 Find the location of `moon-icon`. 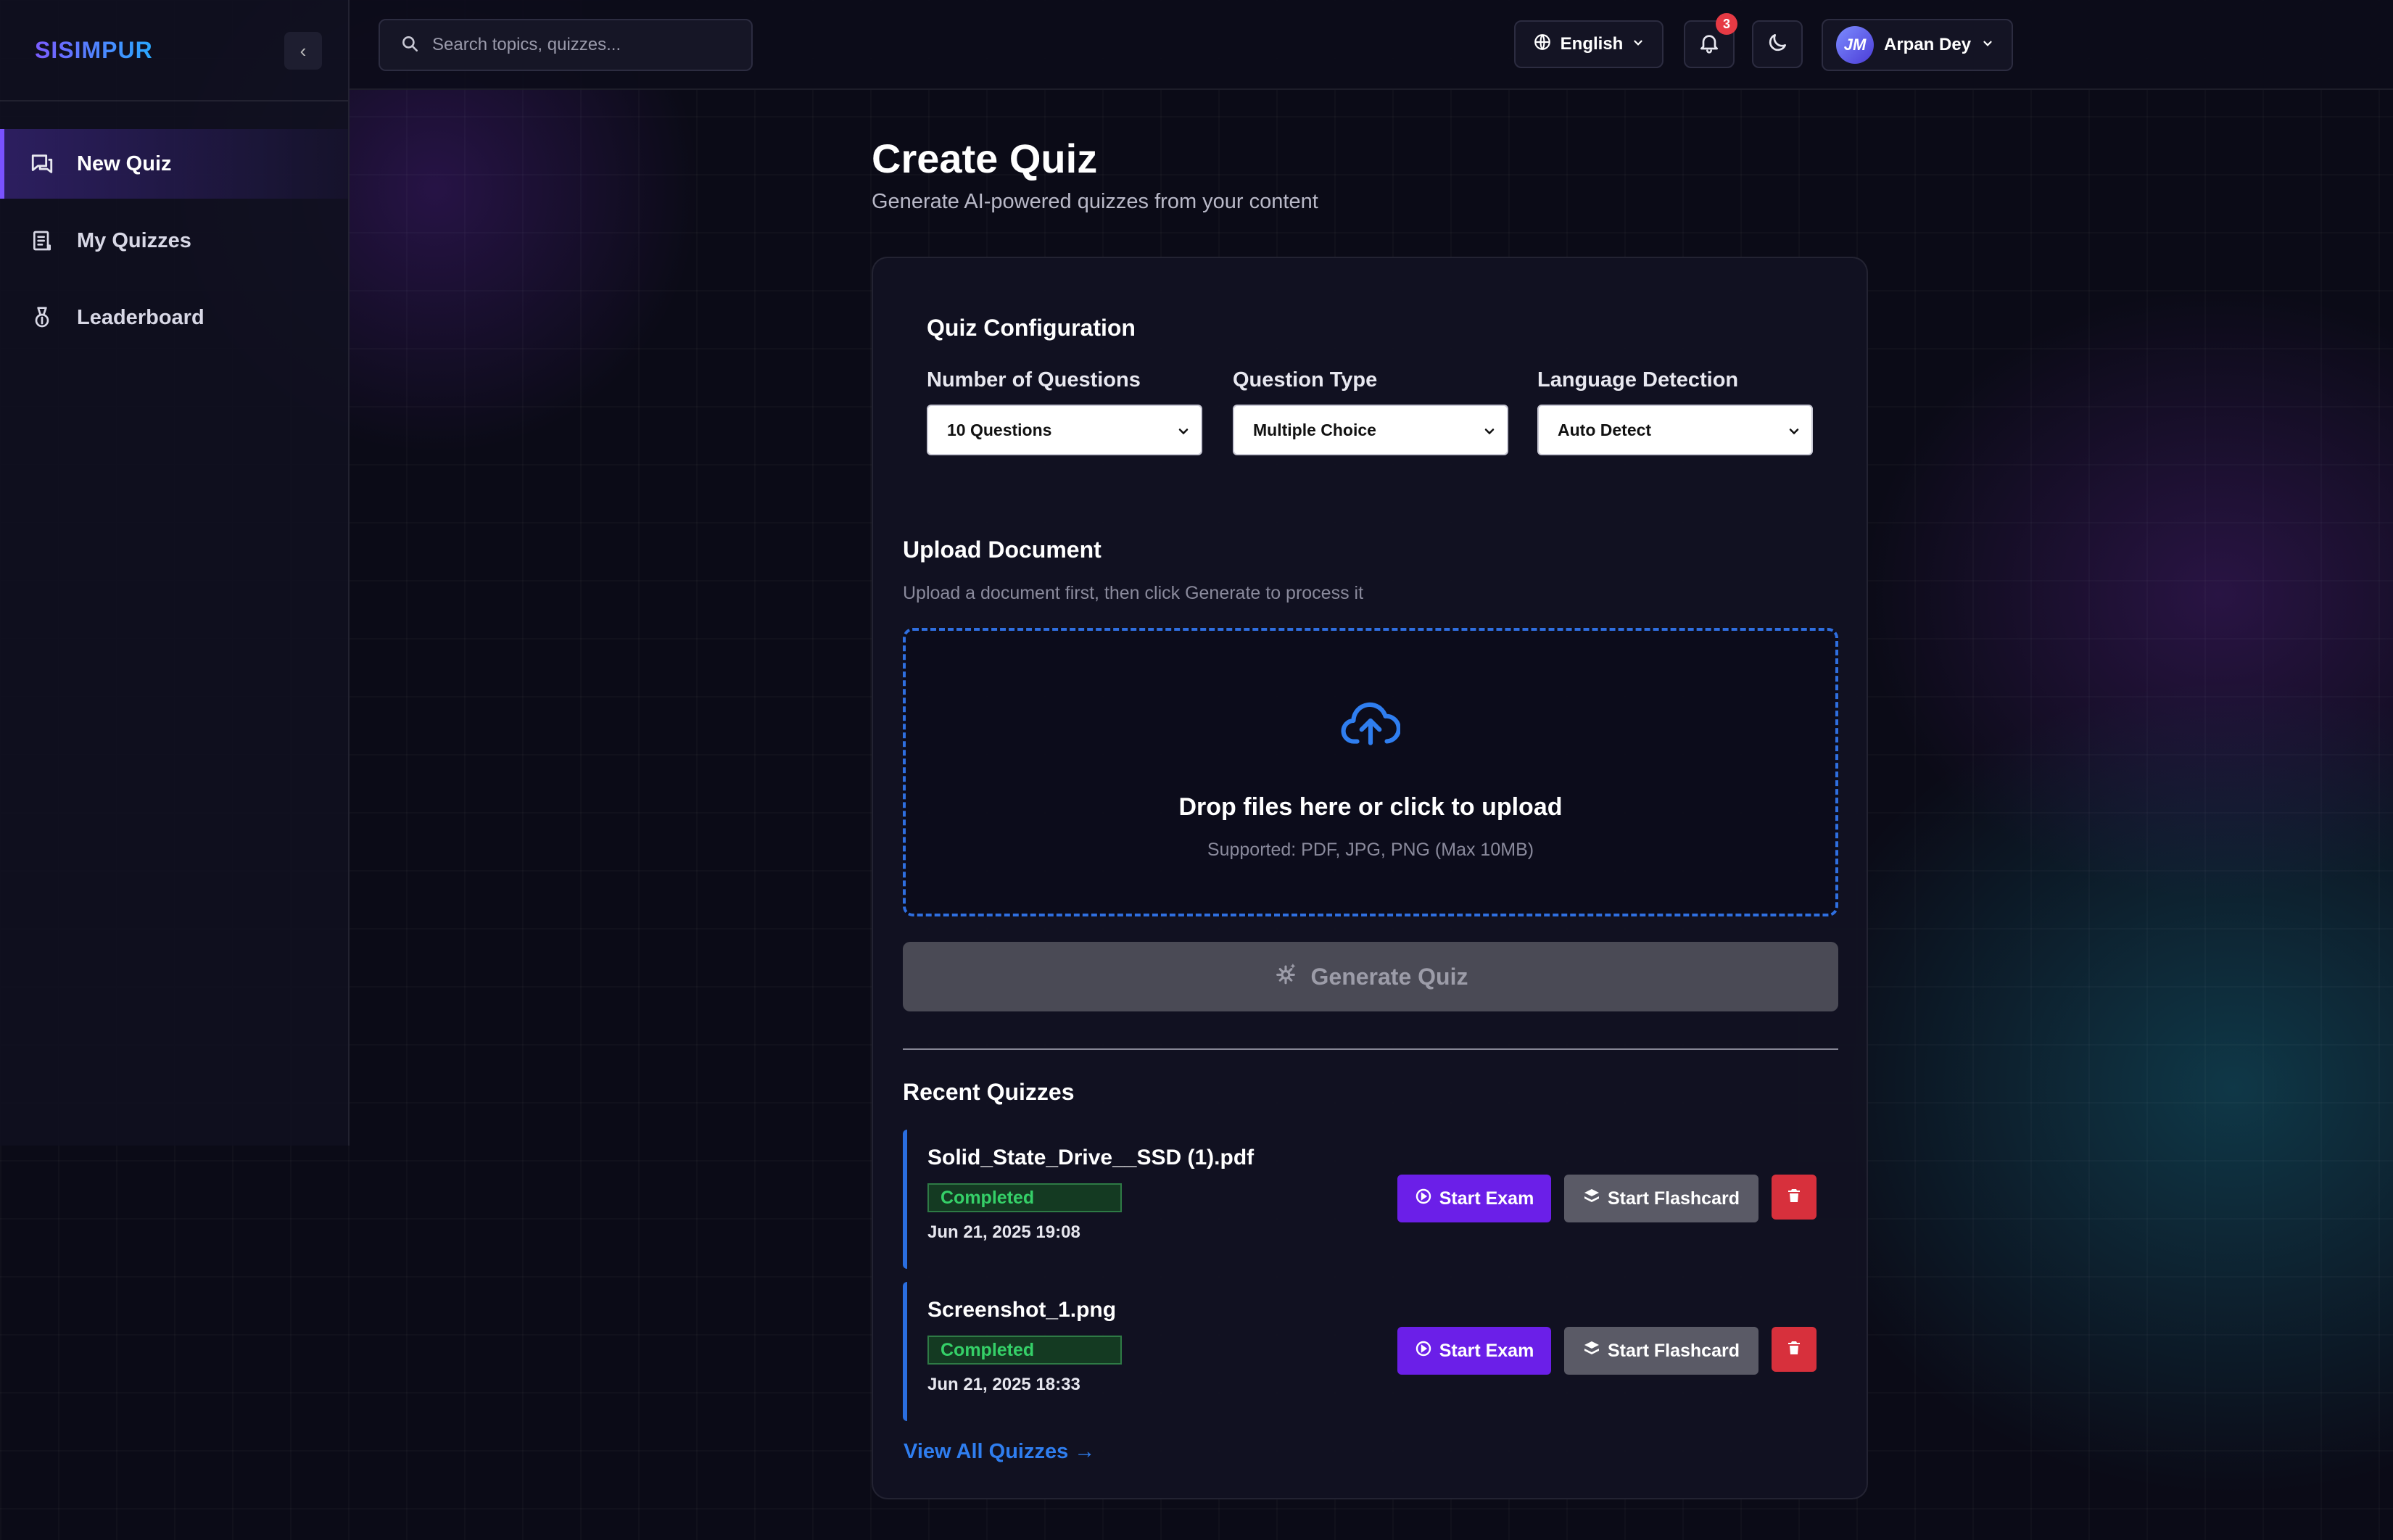

moon-icon is located at coordinates (1777, 44).